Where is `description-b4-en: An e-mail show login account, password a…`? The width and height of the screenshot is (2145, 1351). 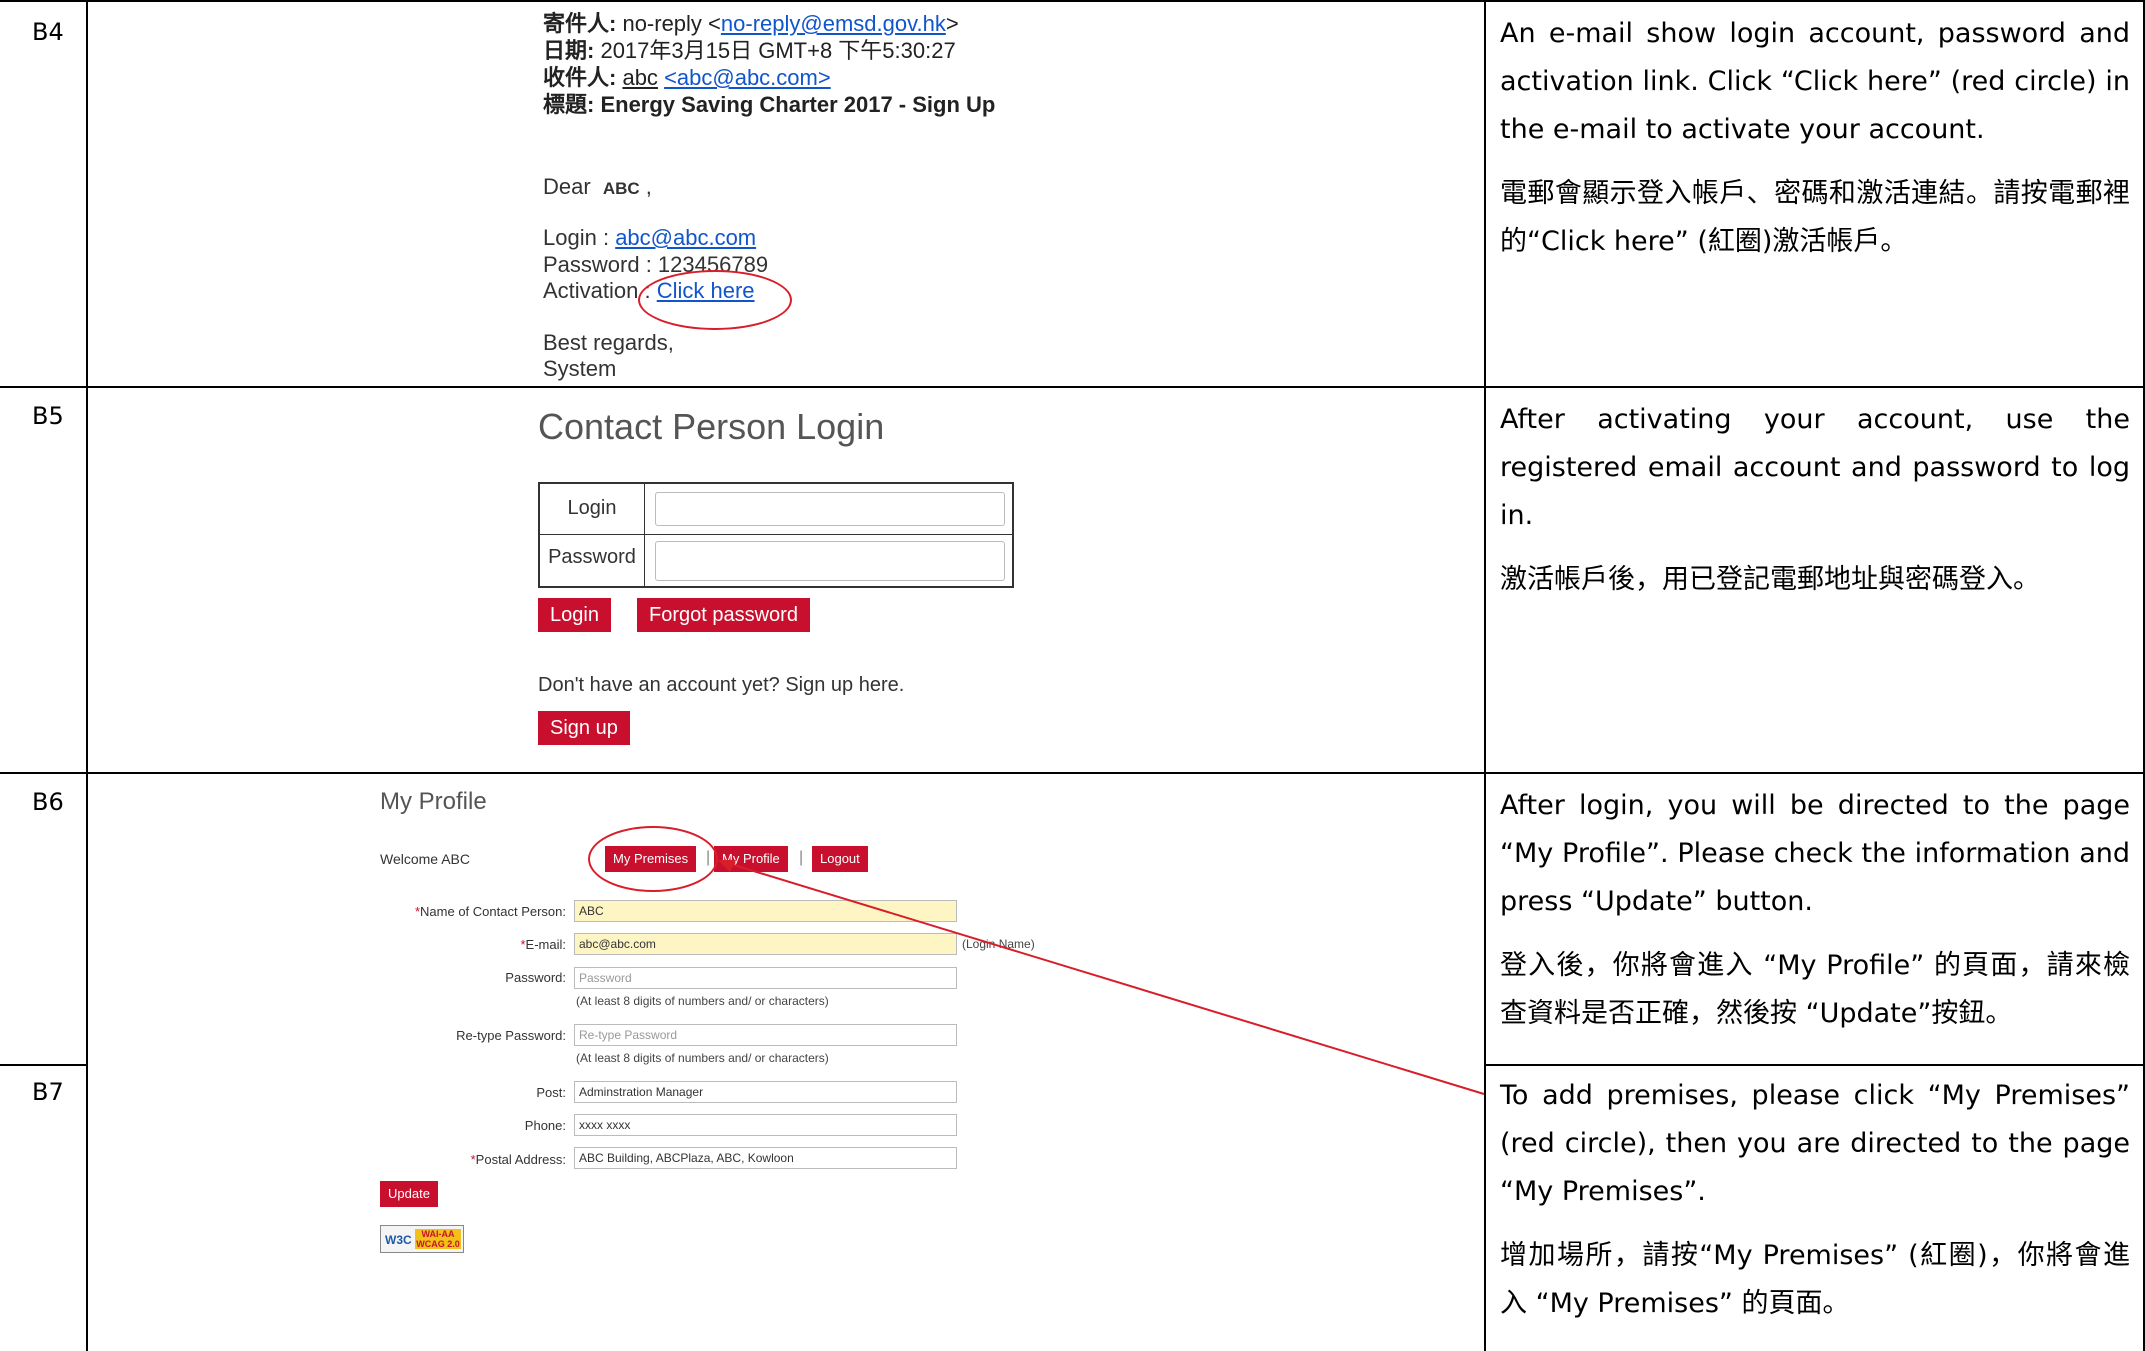 description-b4-en: An e-mail show login account, password a… is located at coordinates (1815, 81).